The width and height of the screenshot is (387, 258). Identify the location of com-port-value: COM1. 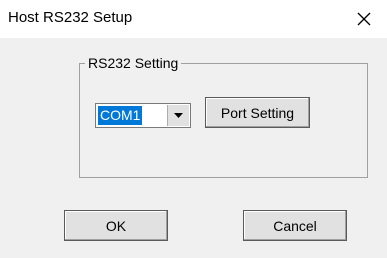
(120, 115).